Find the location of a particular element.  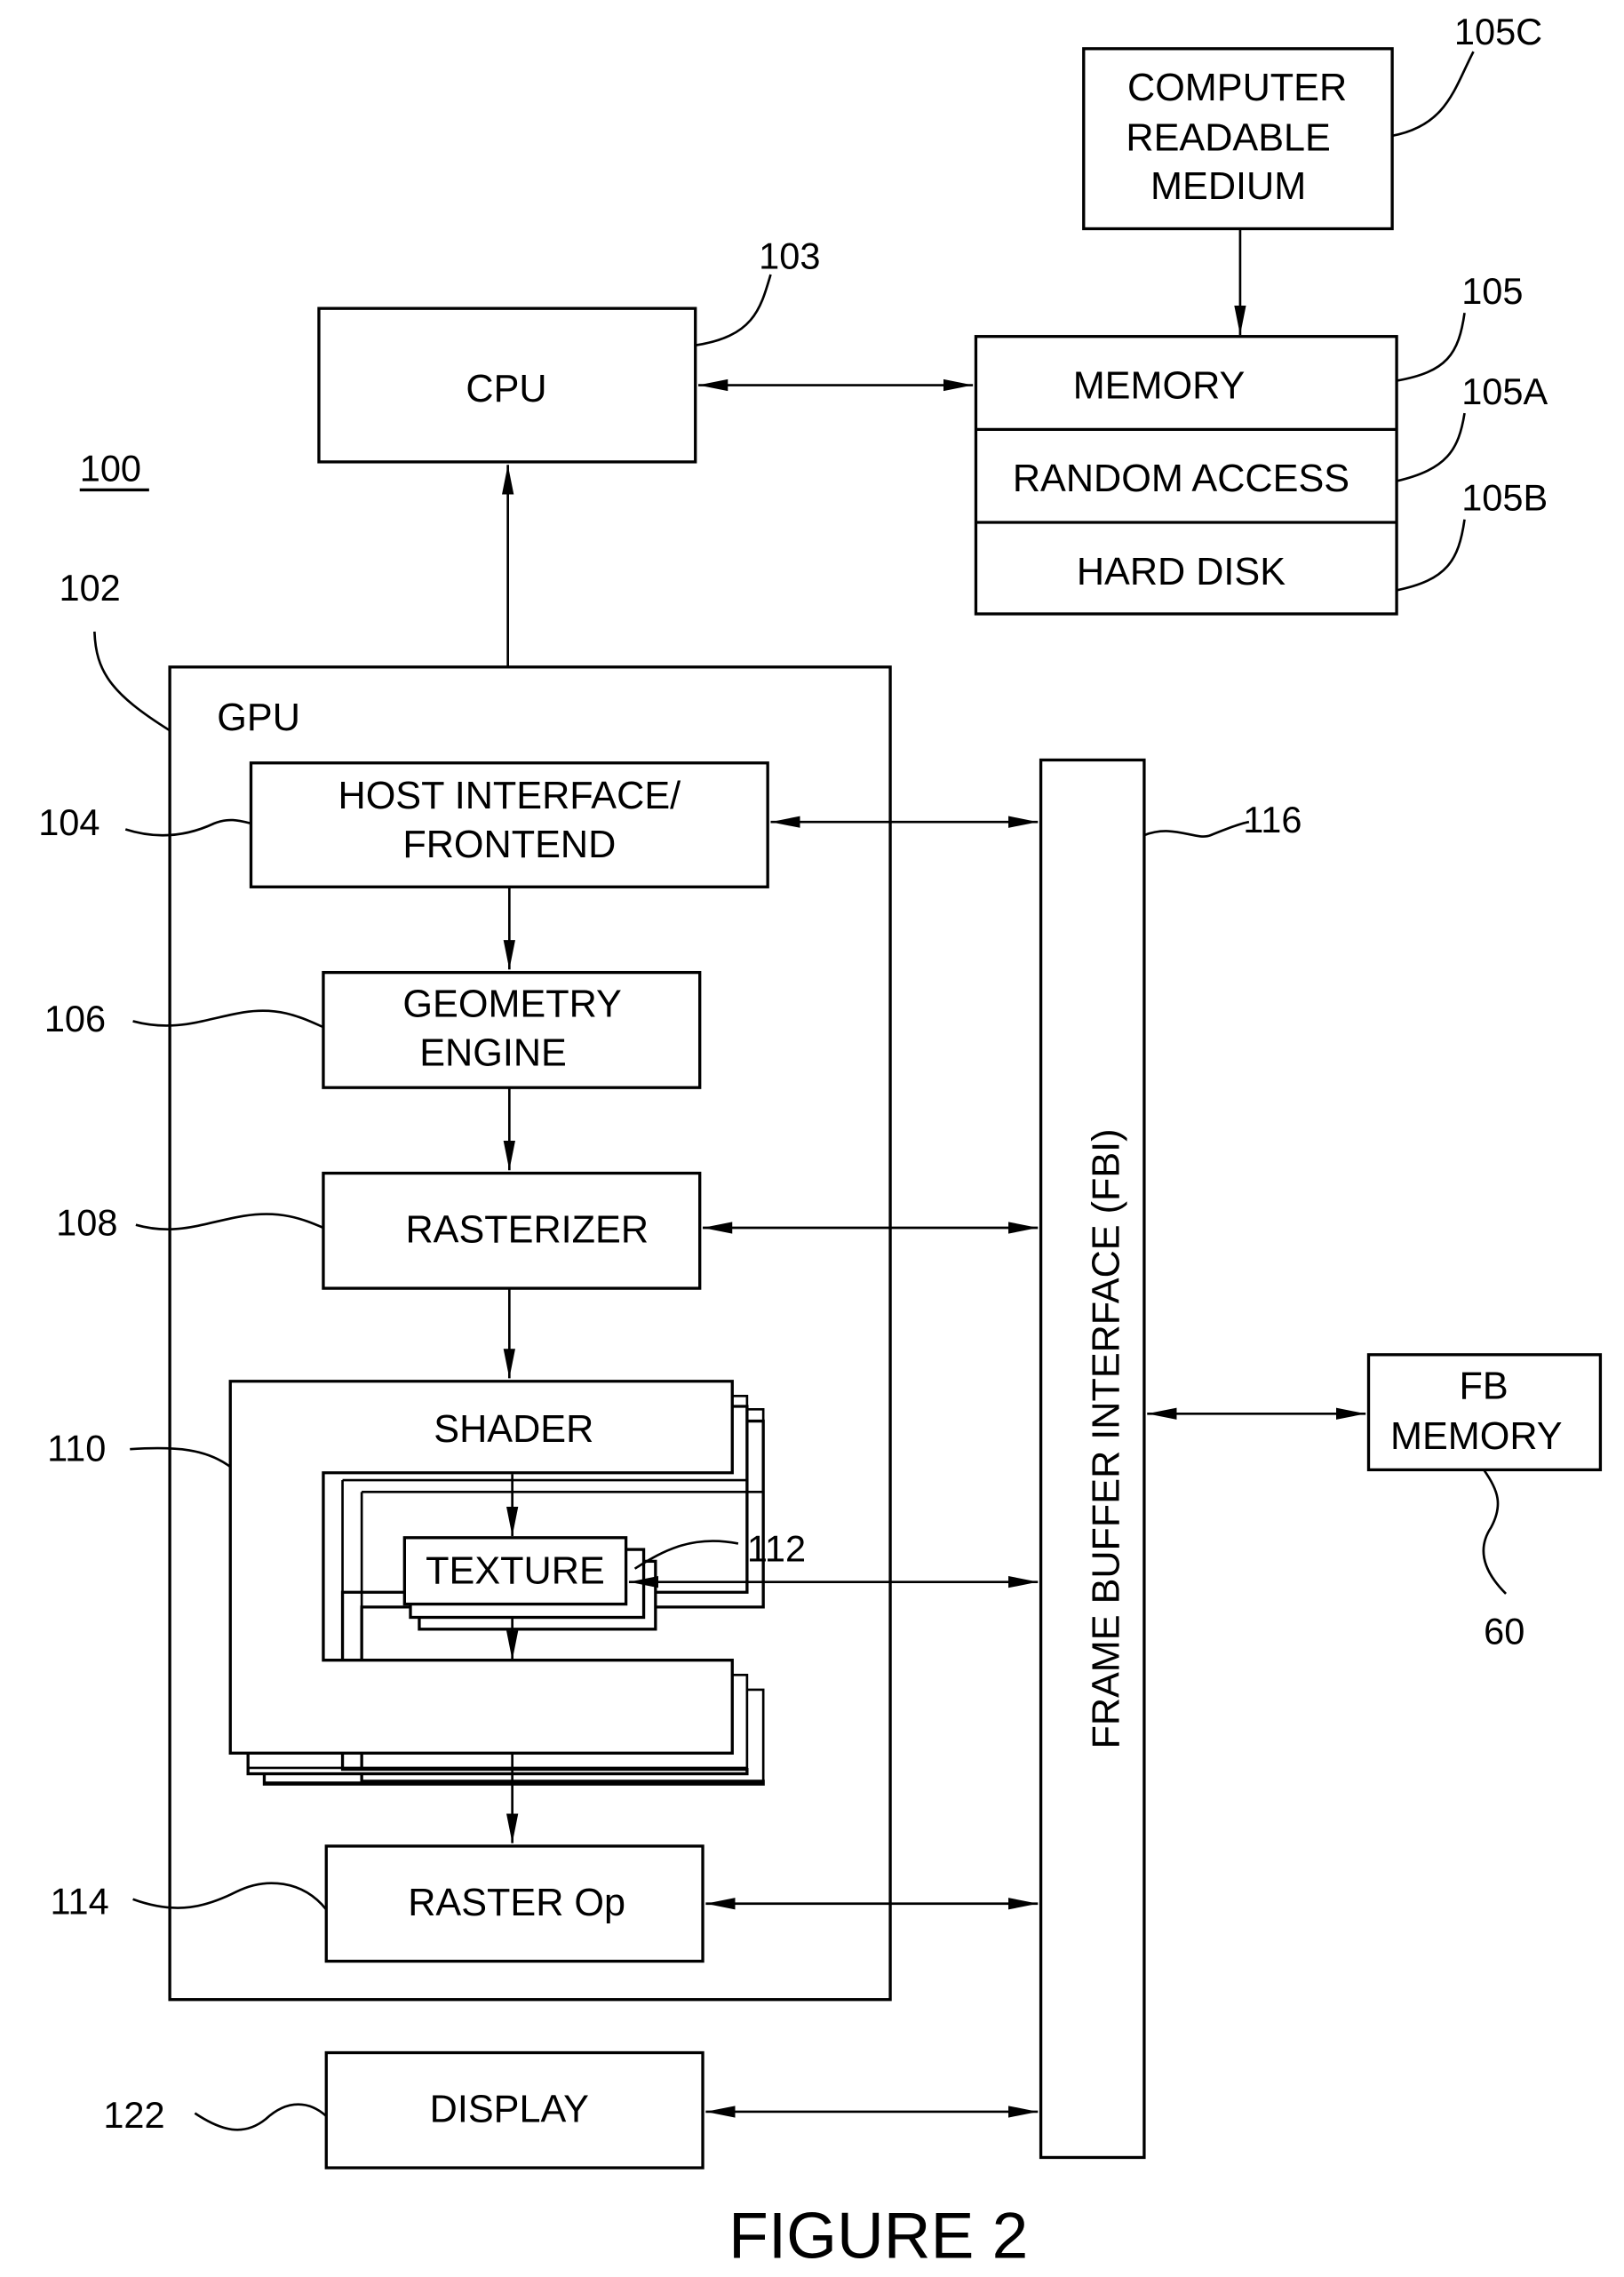

host-interface-block: HOST INTERFACE/ FRONTEND 104 is located at coordinates (403, 824).